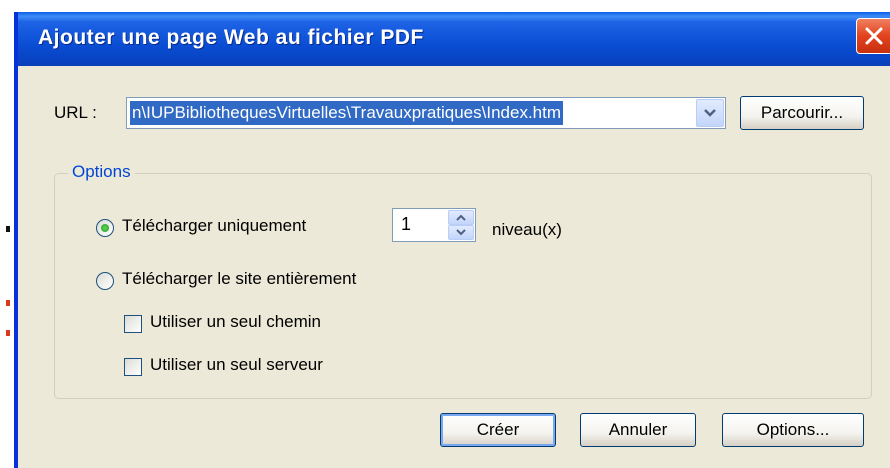 This screenshot has height=468, width=890. I want to click on url-dropdown-button, so click(710, 113).